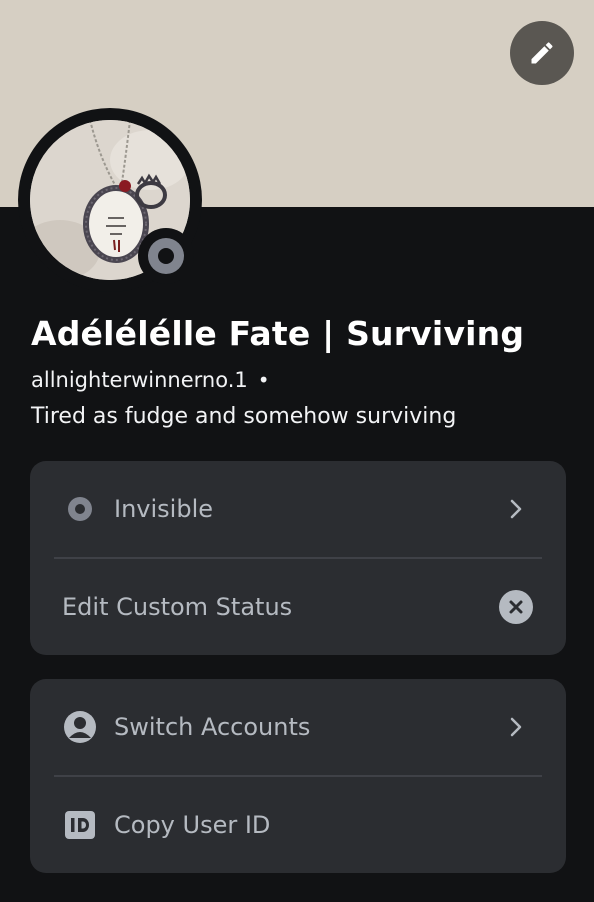 The image size is (594, 902). What do you see at coordinates (80, 825) in the screenshot?
I see `id-badge-icon` at bounding box center [80, 825].